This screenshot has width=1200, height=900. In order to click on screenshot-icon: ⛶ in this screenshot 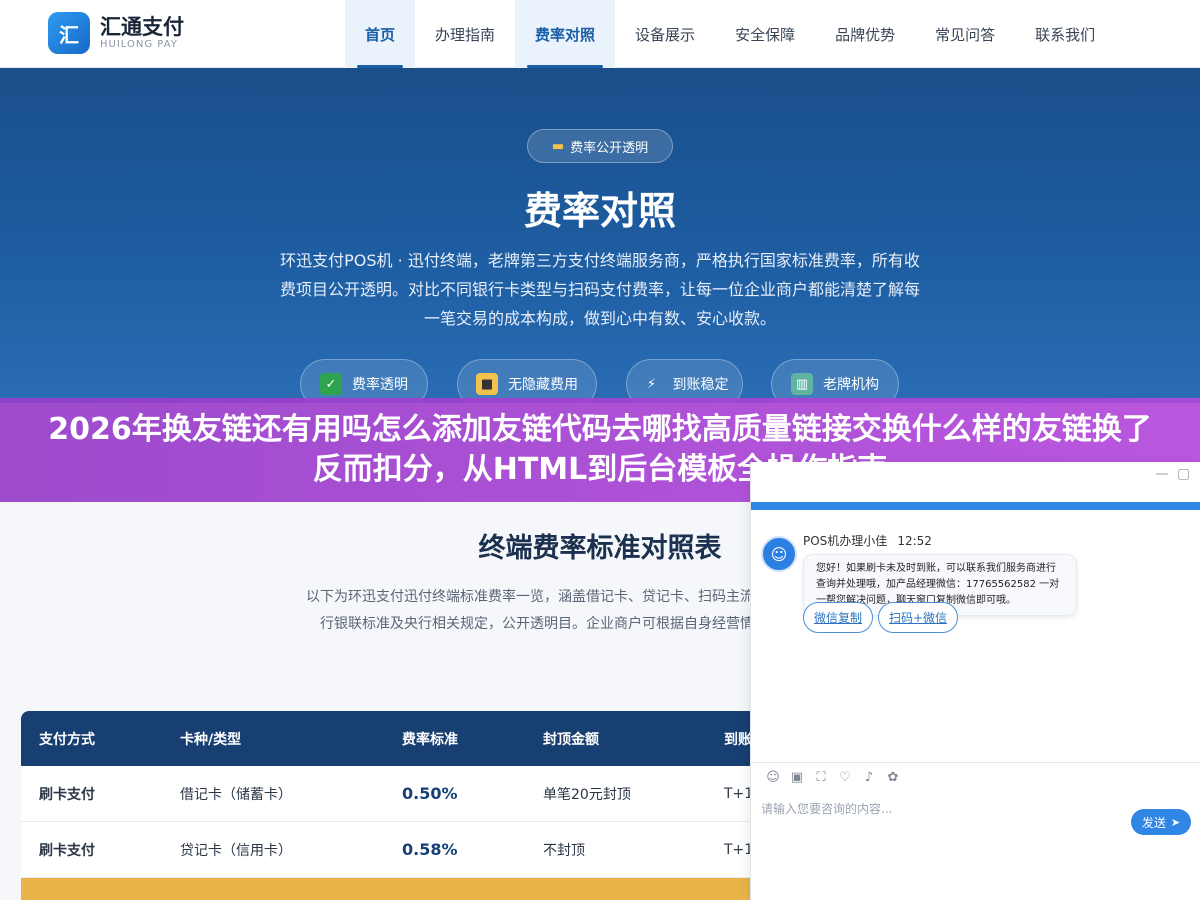, I will do `click(821, 779)`.